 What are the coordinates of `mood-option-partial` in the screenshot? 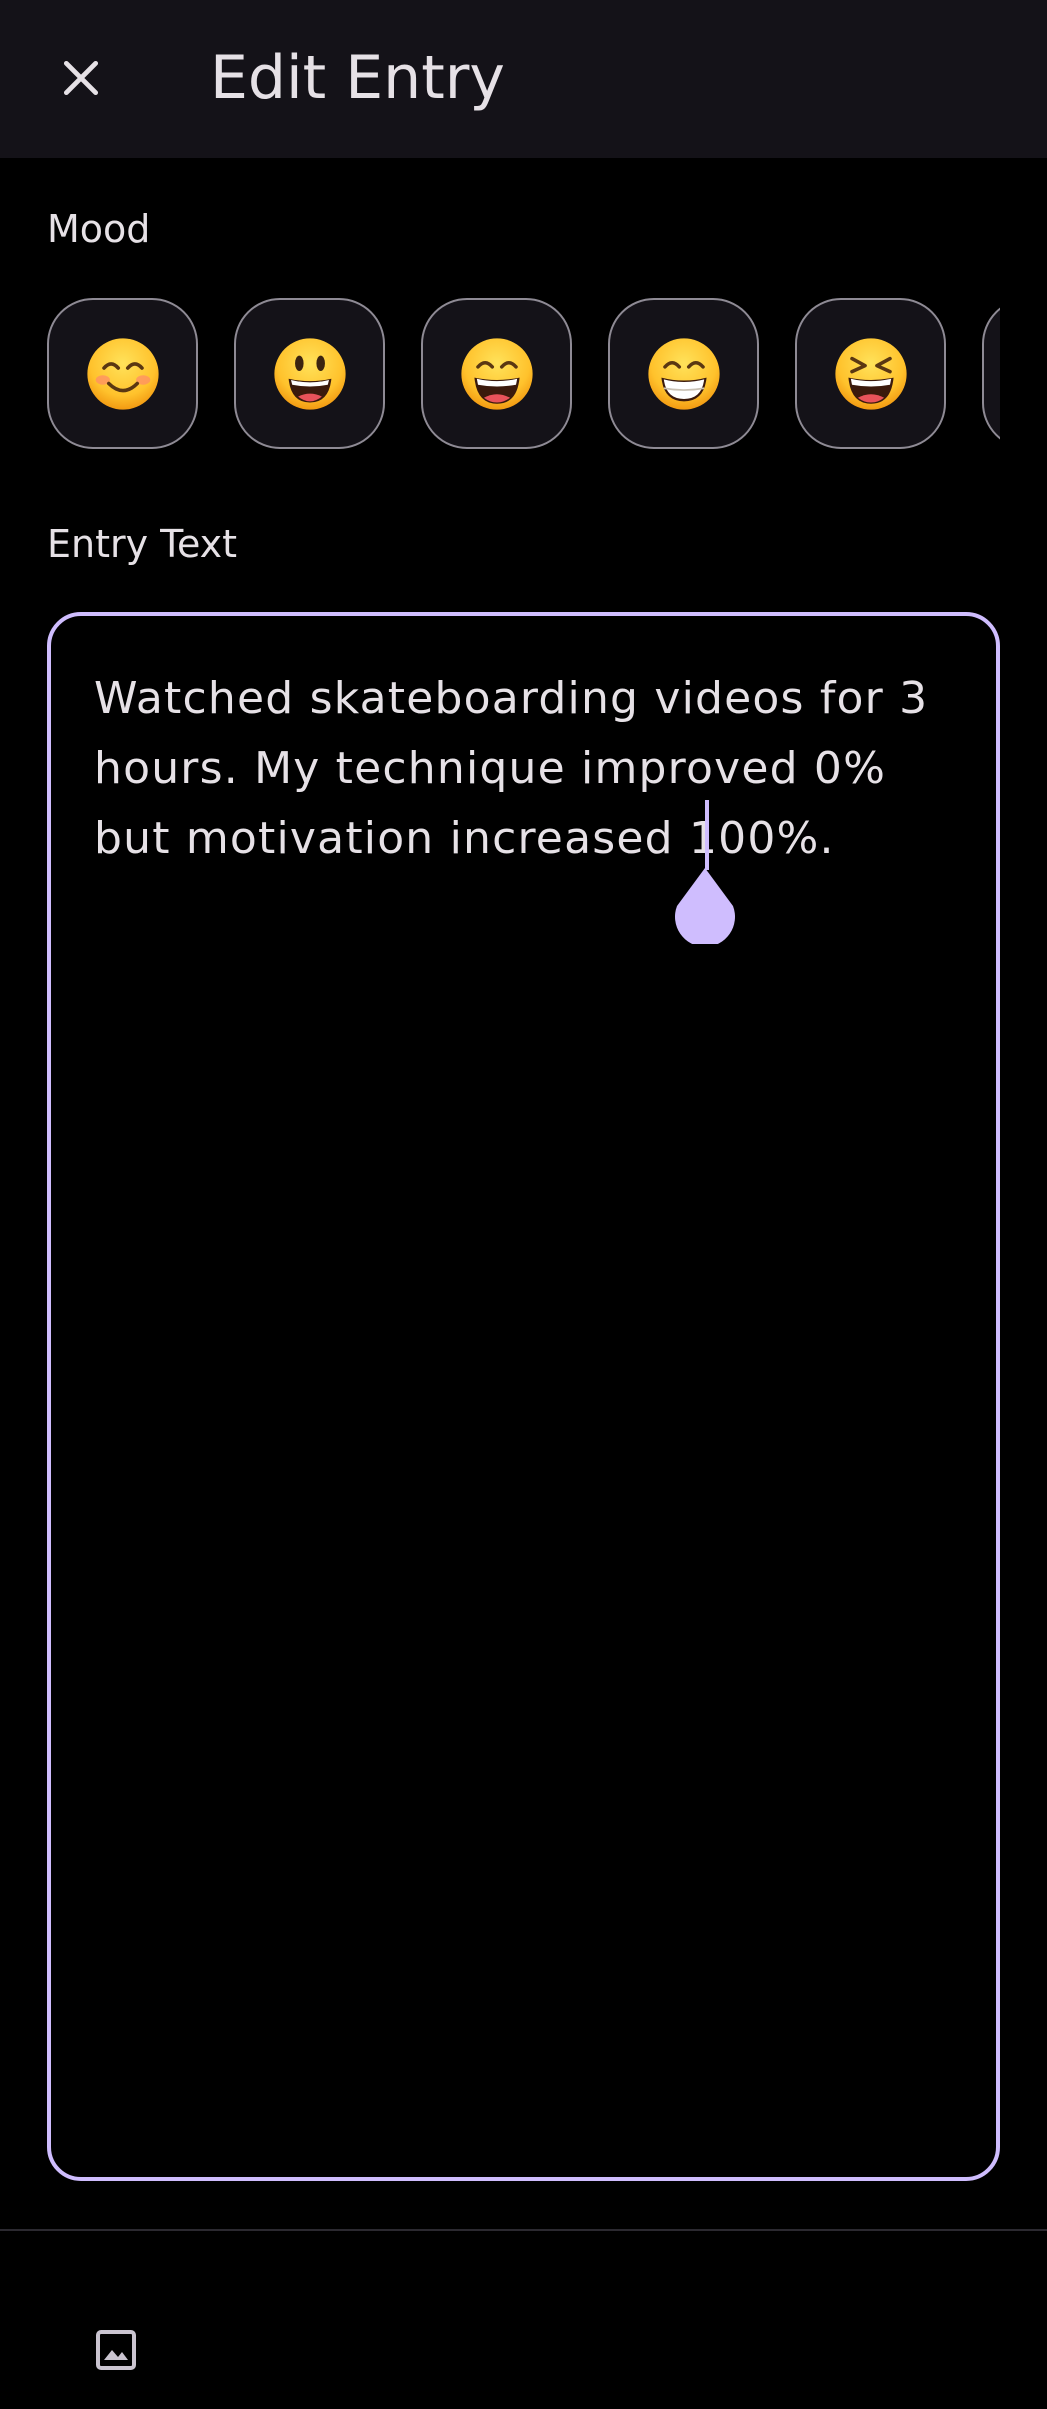 It's located at (991, 373).